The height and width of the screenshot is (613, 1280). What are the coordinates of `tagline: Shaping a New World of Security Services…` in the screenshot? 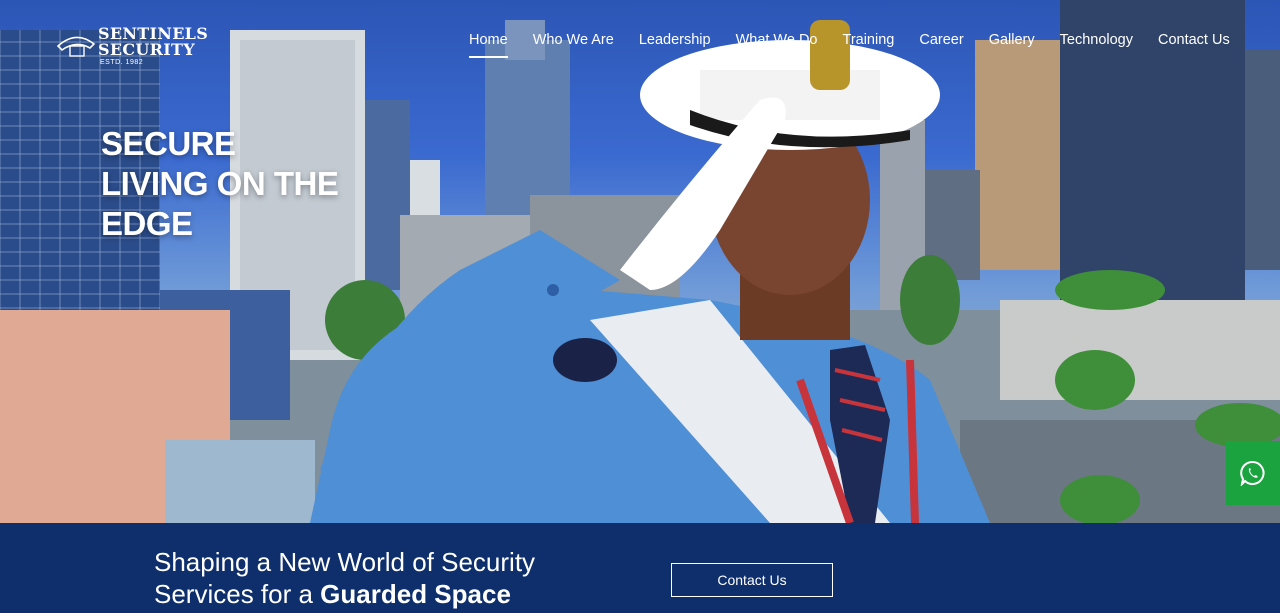 It's located at (345, 578).